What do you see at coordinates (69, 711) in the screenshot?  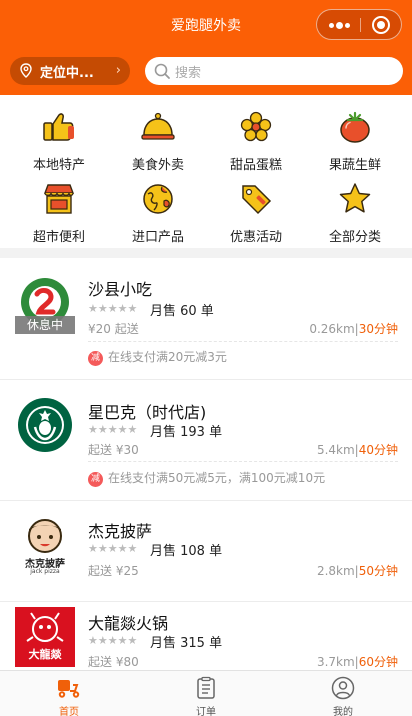 I see `tab-label: 首页` at bounding box center [69, 711].